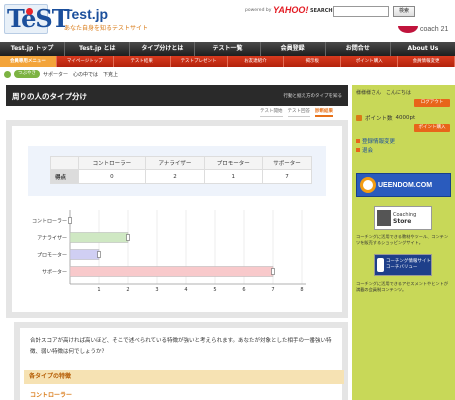 This screenshot has height=400, width=455. Describe the element at coordinates (27, 74) in the screenshot. I see `tweet-badge: つぶやき` at that location.